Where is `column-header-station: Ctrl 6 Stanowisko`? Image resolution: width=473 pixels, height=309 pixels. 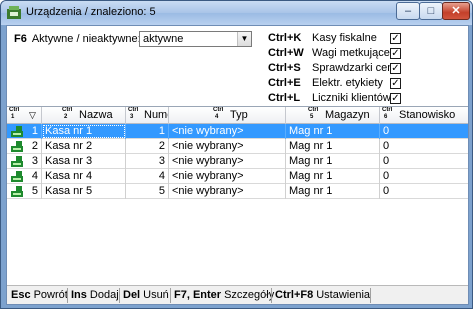 column-header-station: Ctrl 6 Stanowisko is located at coordinates (424, 115).